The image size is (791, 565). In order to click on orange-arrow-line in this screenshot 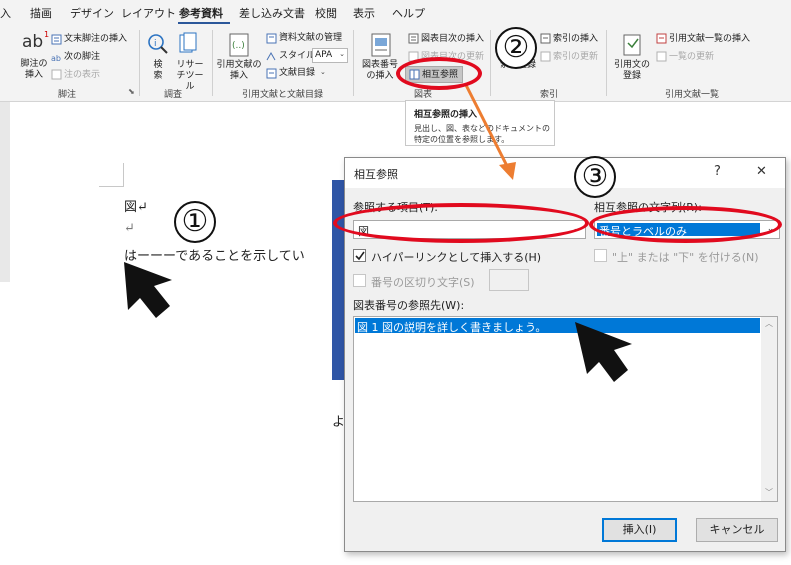, I will do `click(487, 126)`.